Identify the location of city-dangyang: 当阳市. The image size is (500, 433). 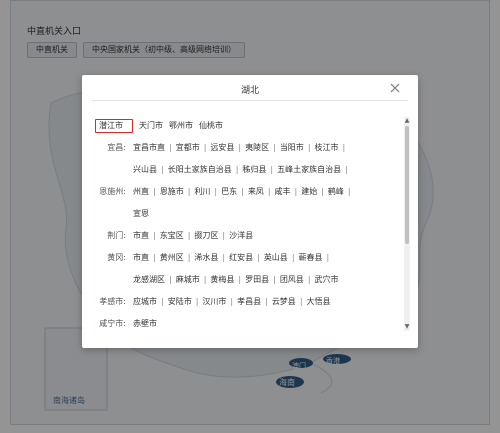
(292, 148).